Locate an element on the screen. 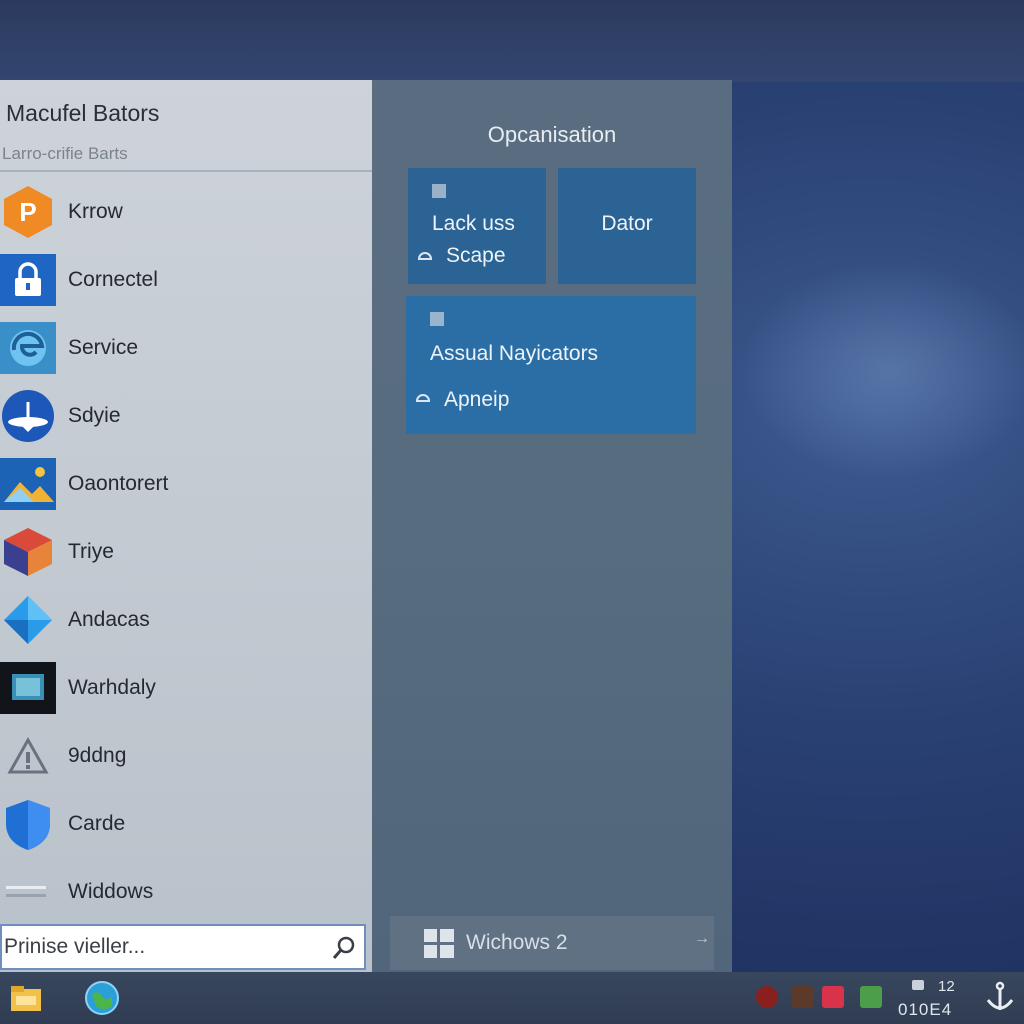 The image size is (1024, 1024). app-label: Carde is located at coordinates (97, 823).